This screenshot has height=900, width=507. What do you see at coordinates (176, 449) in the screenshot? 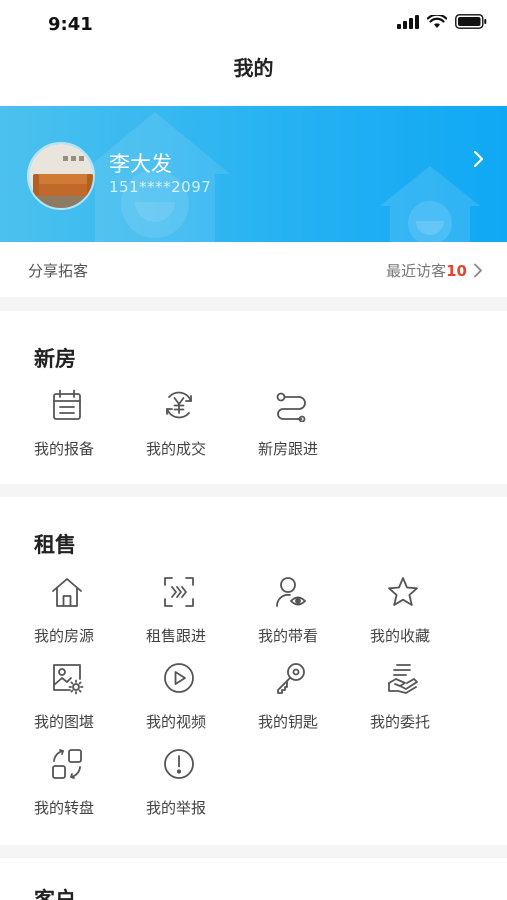
I see `grid-item-label: 我的成交` at bounding box center [176, 449].